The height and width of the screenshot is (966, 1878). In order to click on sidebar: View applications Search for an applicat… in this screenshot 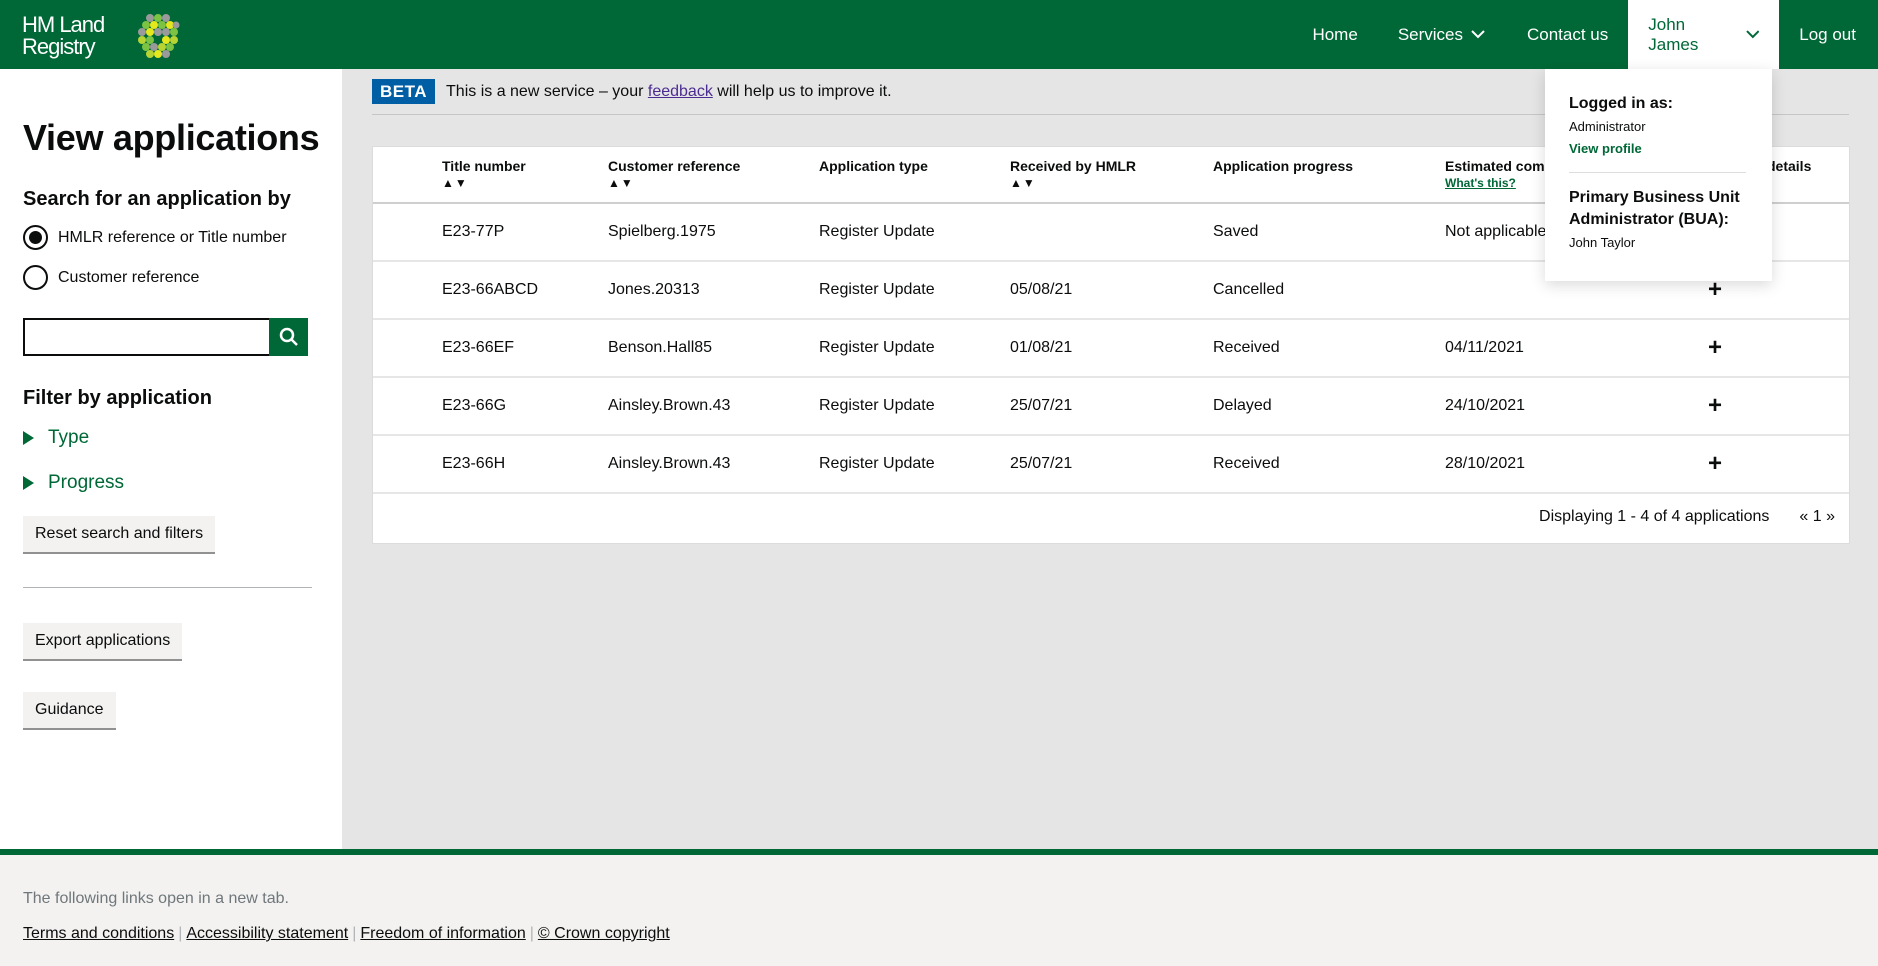, I will do `click(171, 459)`.